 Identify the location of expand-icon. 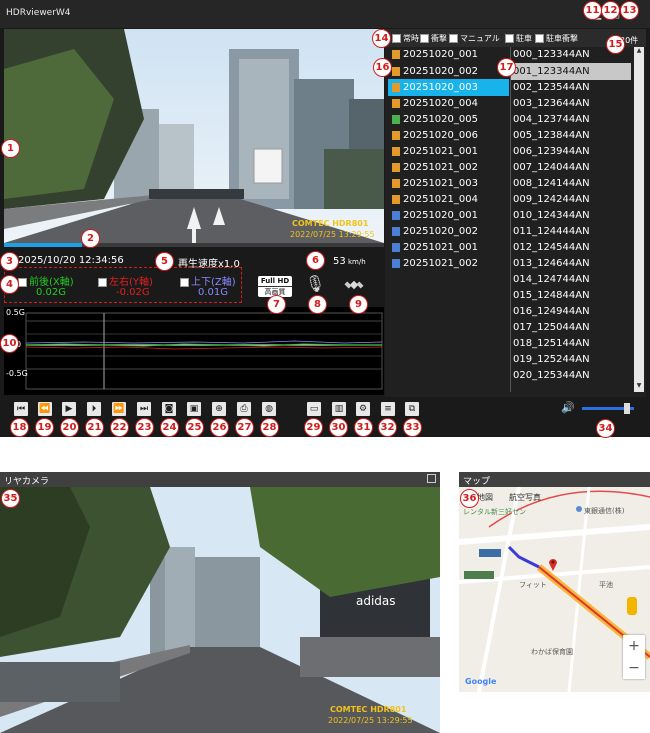
(431, 478).